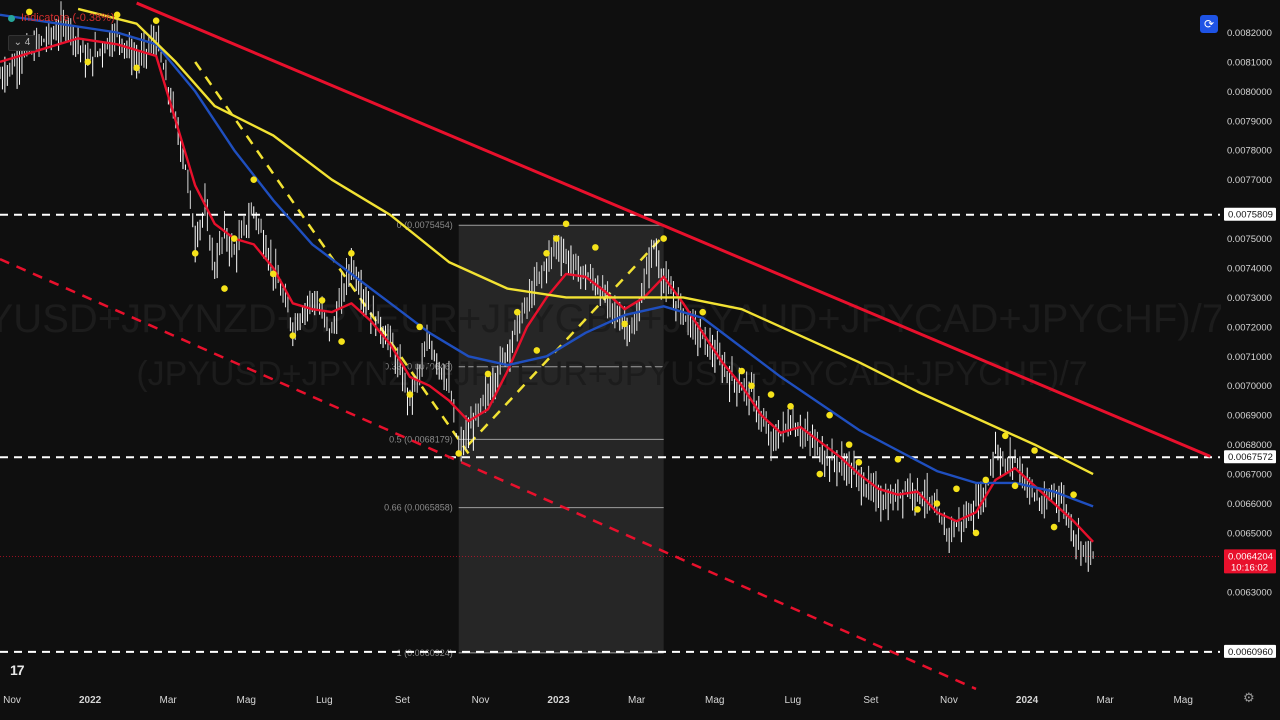  I want to click on y-tick-label: 0.0072000, so click(1249, 327).